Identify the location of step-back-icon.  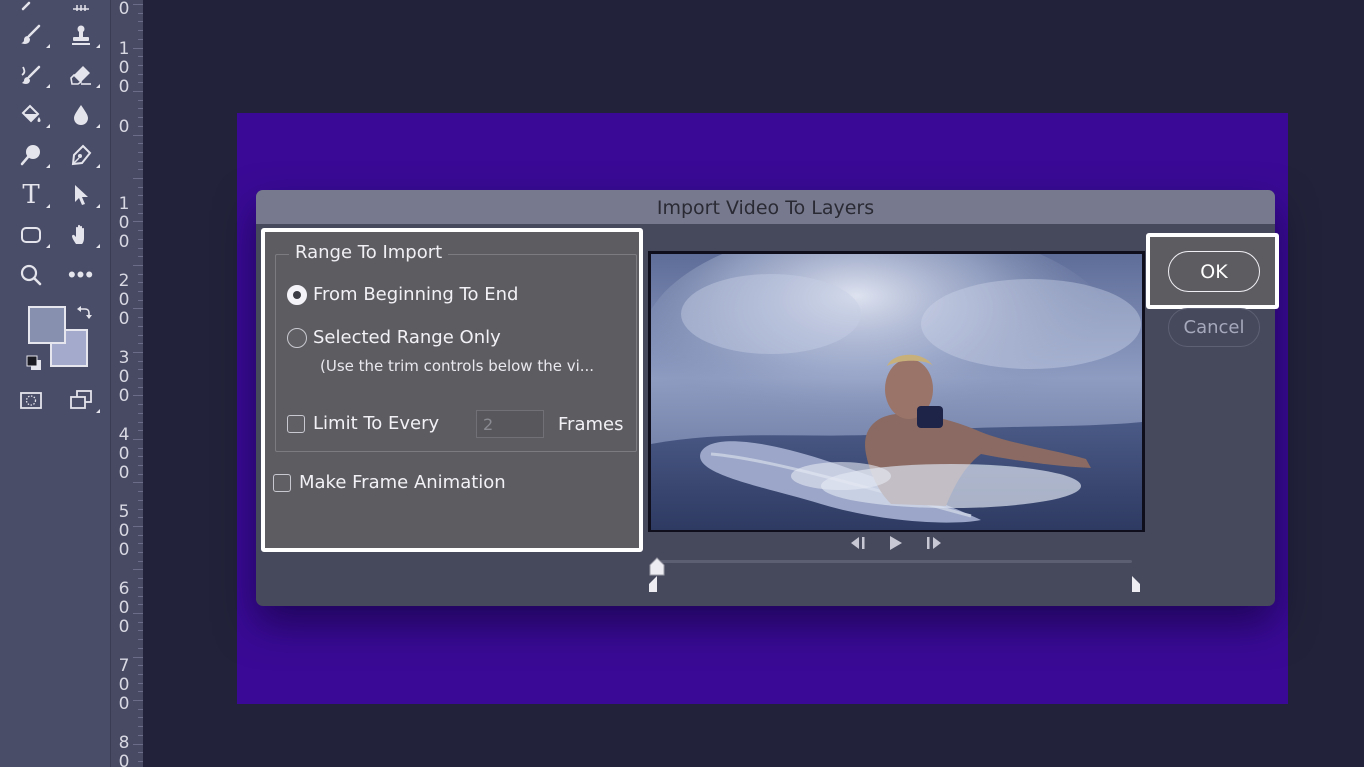
(858, 543).